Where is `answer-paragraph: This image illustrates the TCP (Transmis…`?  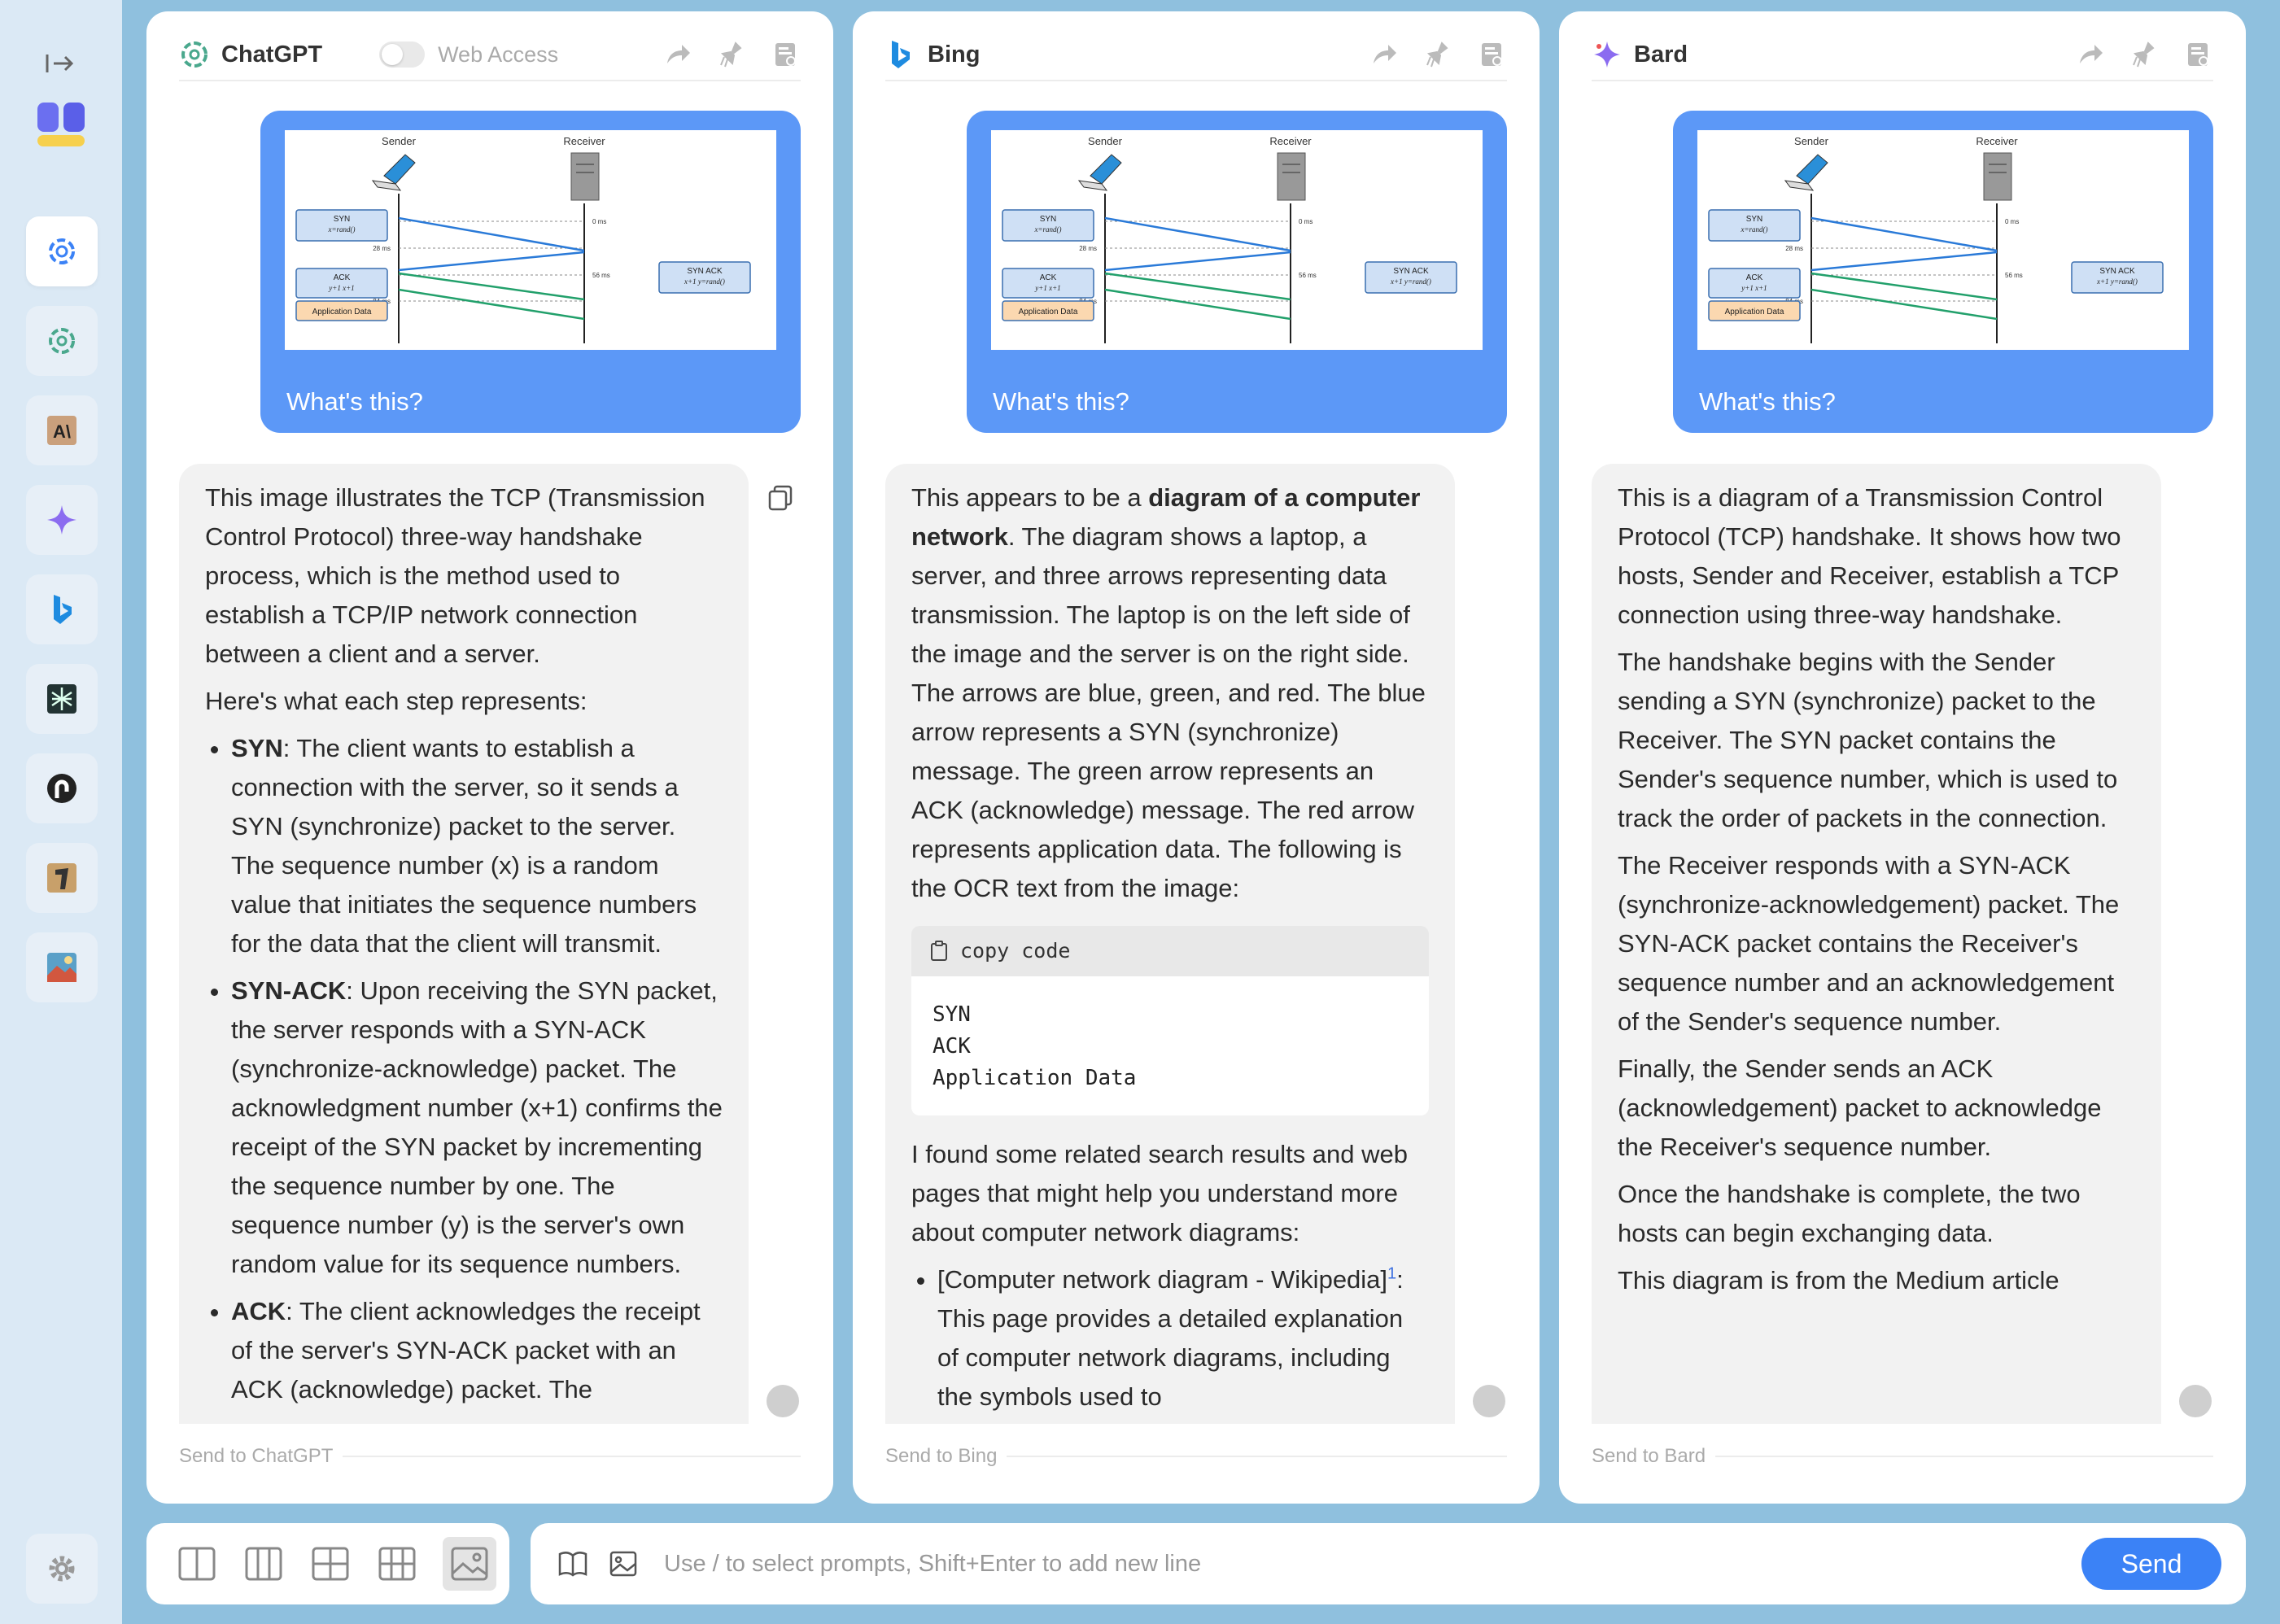 answer-paragraph: This image illustrates the TCP (Transmis… is located at coordinates (455, 575).